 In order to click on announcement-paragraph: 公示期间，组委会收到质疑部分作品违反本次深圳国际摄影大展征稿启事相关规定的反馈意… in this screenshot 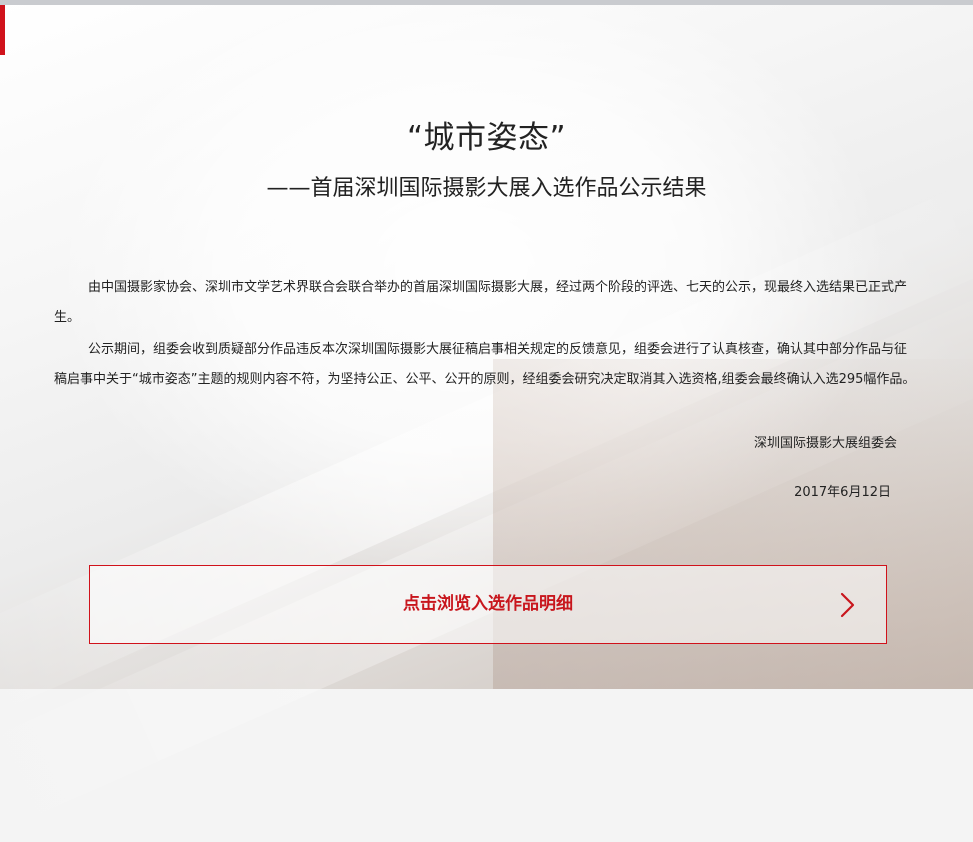, I will do `click(485, 364)`.